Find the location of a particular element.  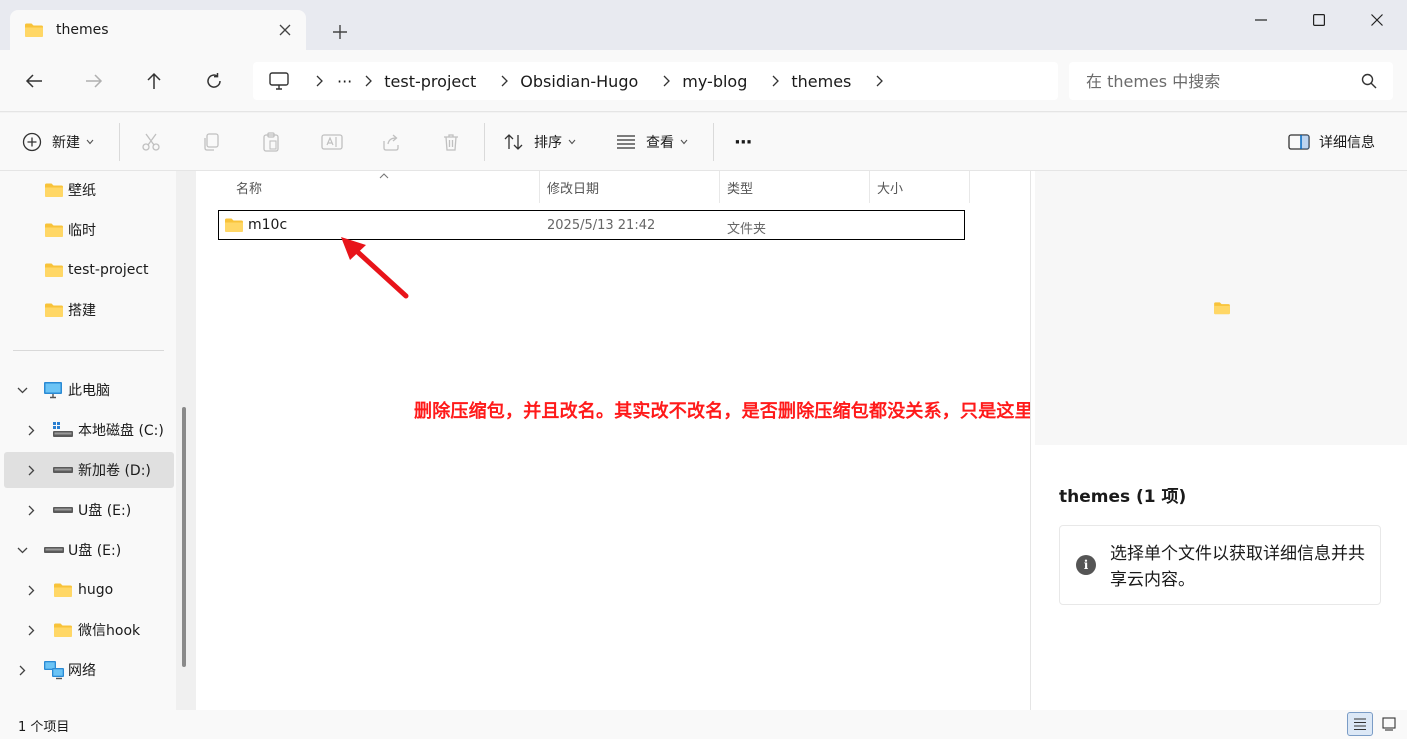

sidebar-item-label: 微信hook is located at coordinates (109, 631).